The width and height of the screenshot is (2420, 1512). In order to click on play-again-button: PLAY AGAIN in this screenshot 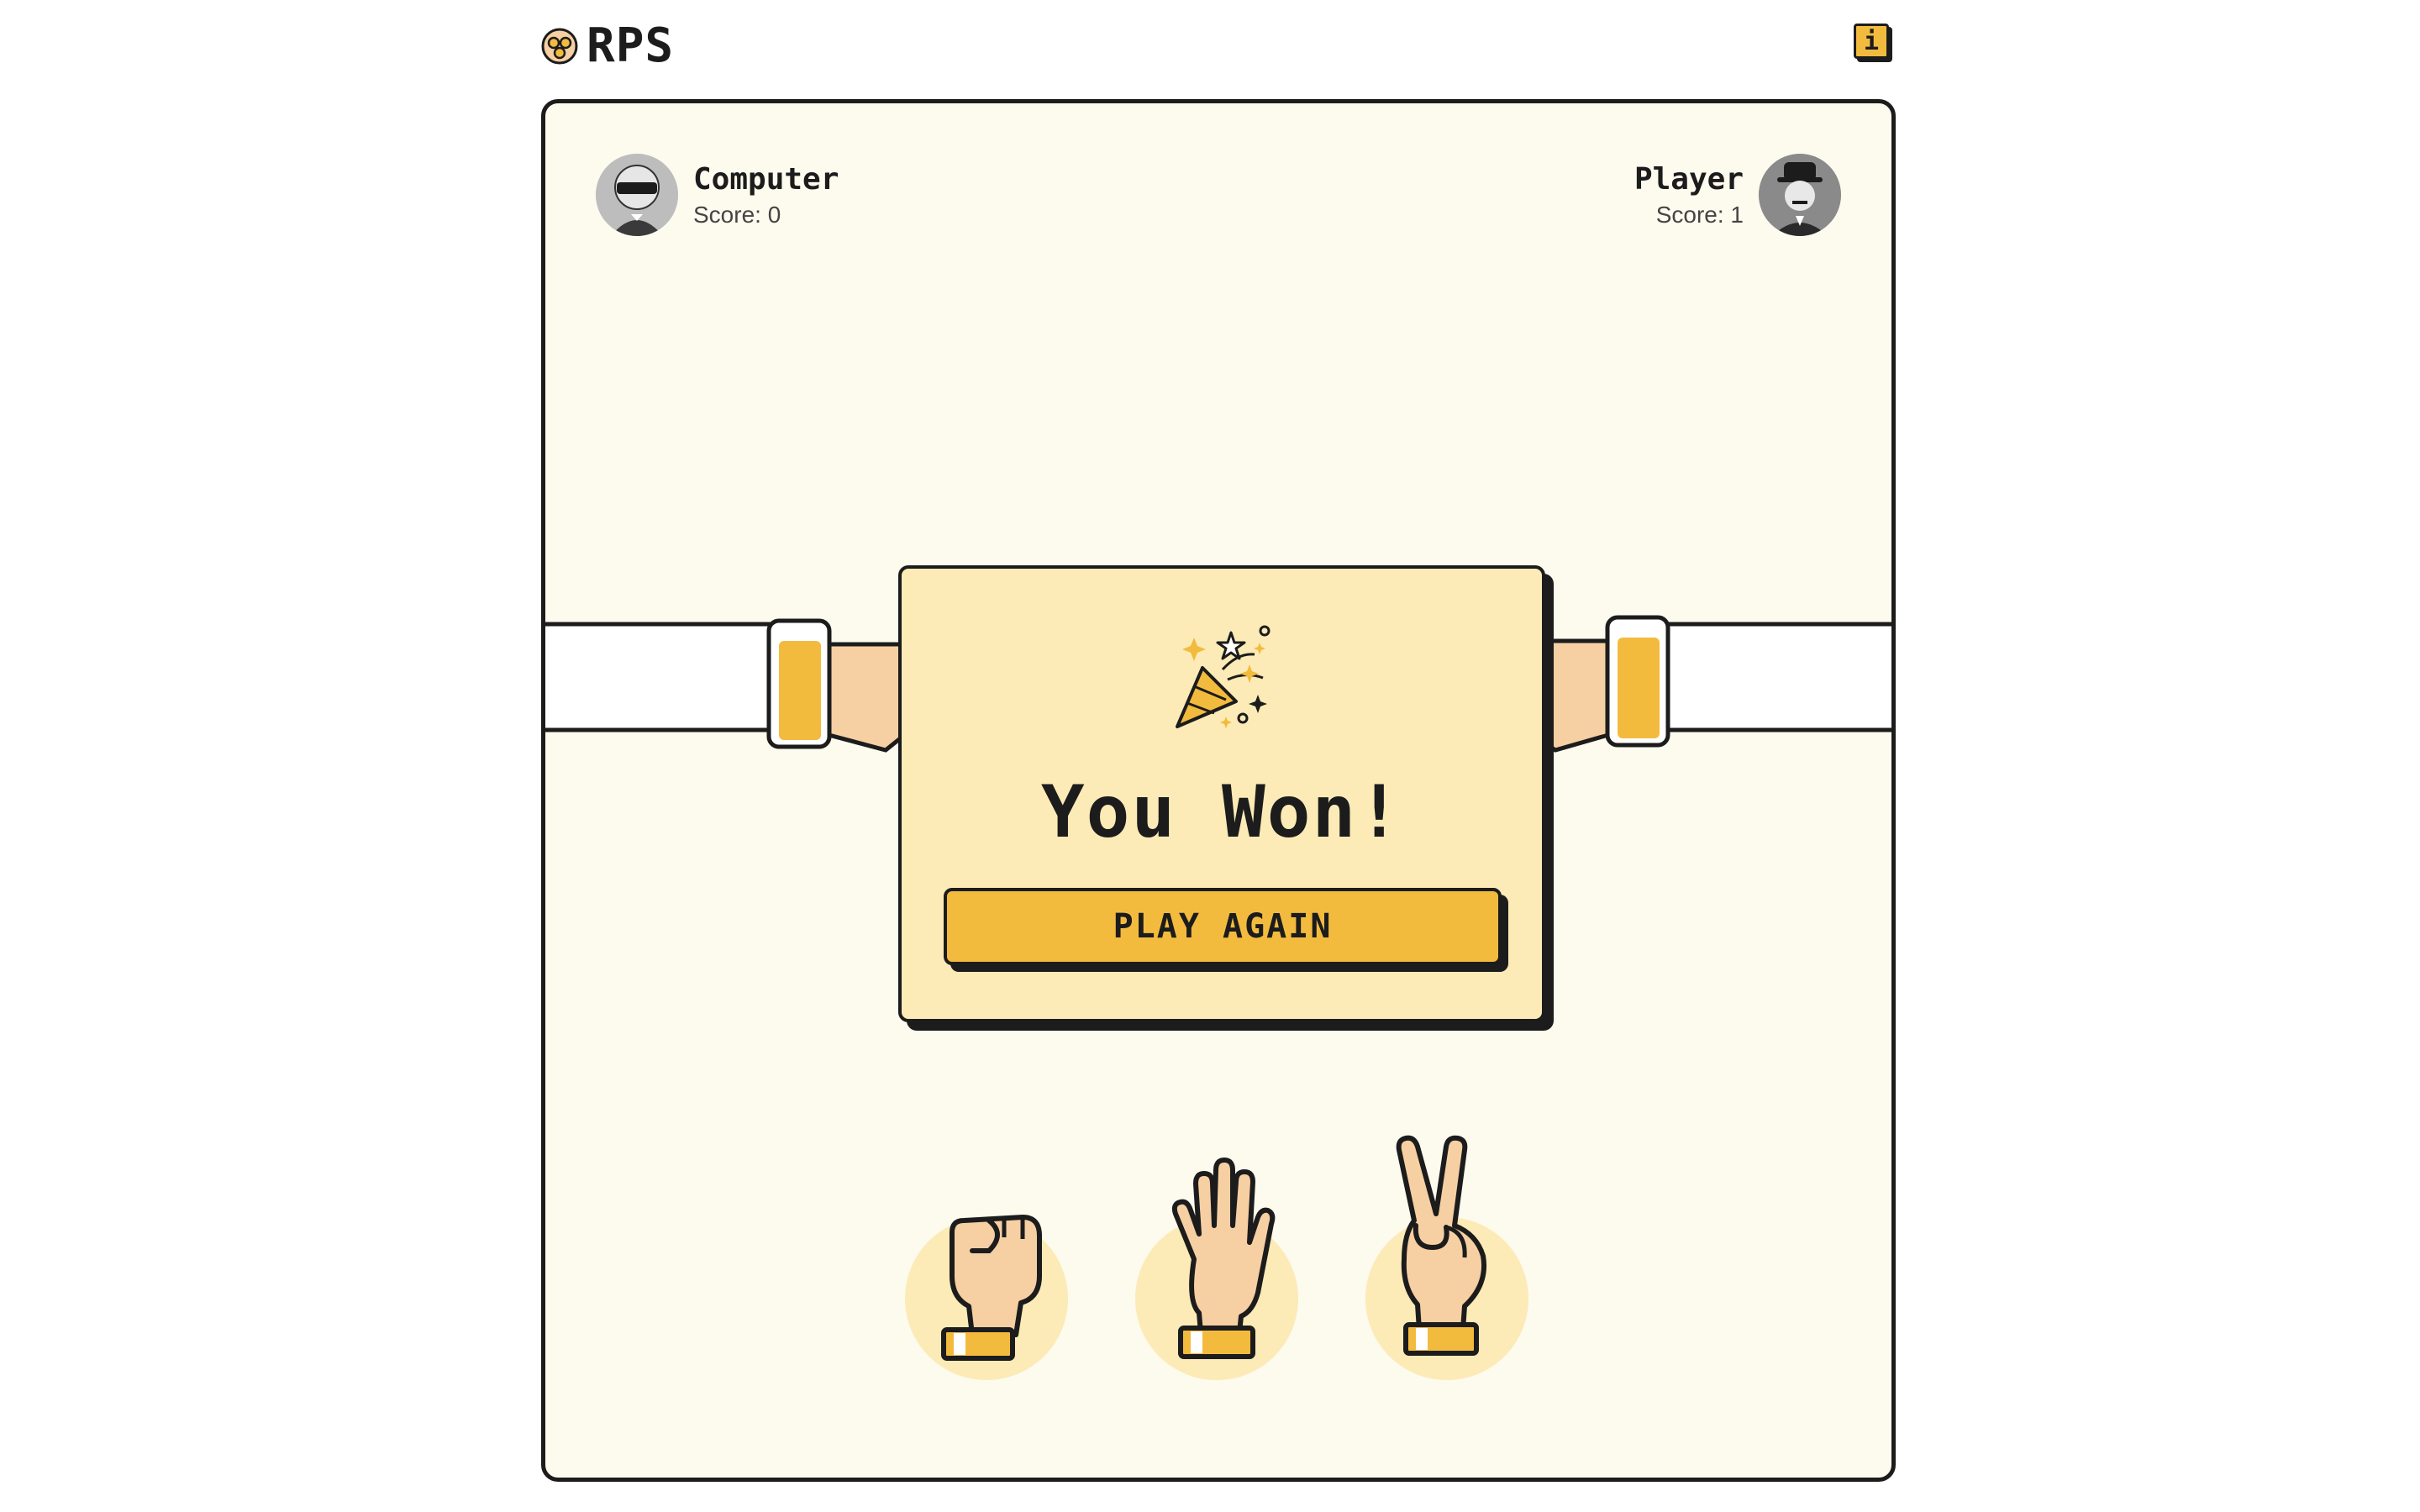, I will do `click(1223, 926)`.